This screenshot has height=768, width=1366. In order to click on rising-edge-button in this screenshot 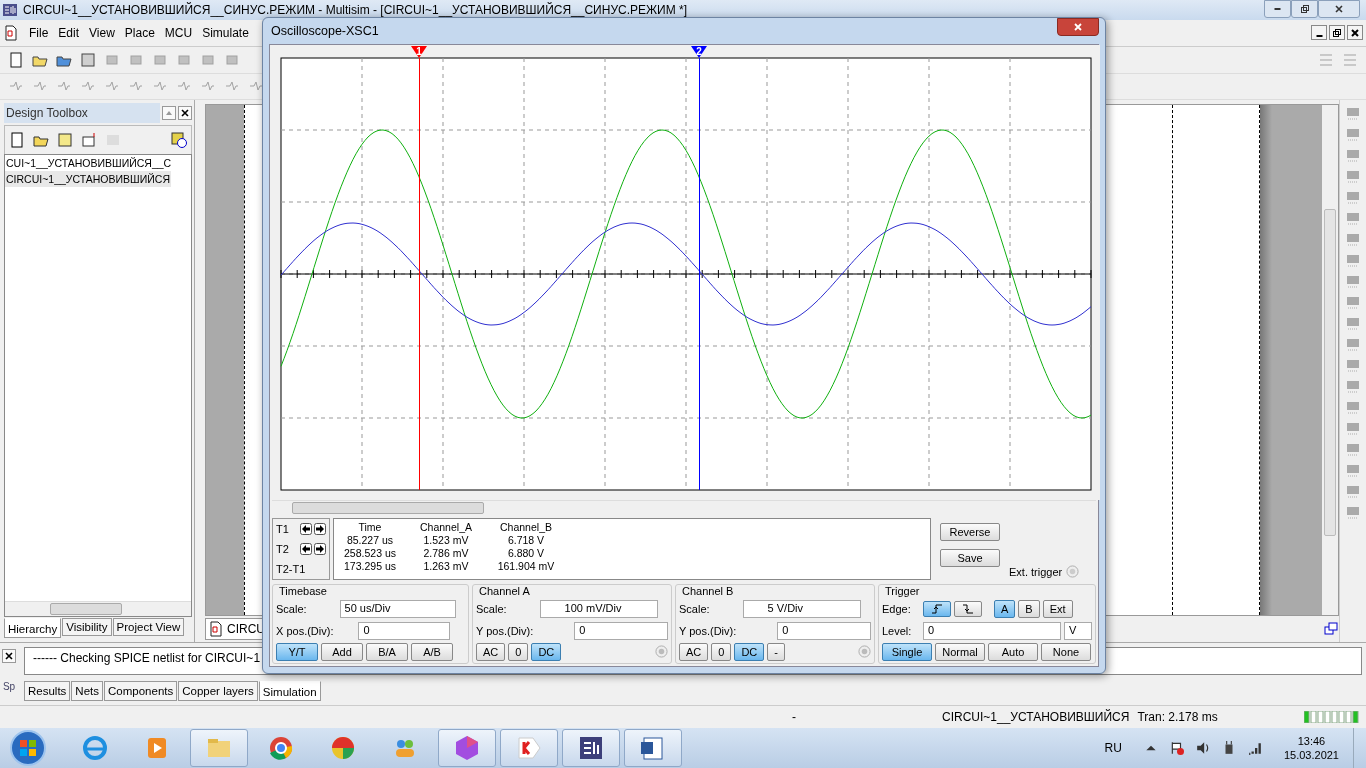, I will do `click(937, 609)`.